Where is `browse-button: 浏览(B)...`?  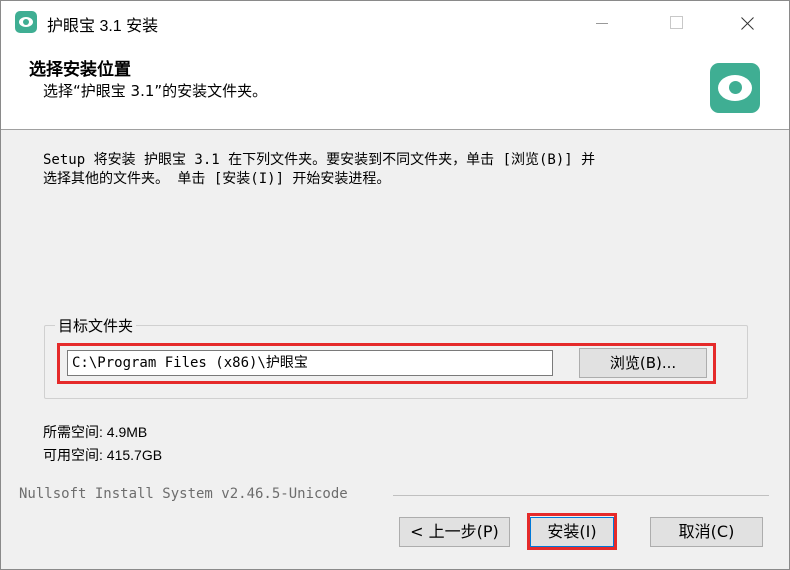 browse-button: 浏览(B)... is located at coordinates (643, 363).